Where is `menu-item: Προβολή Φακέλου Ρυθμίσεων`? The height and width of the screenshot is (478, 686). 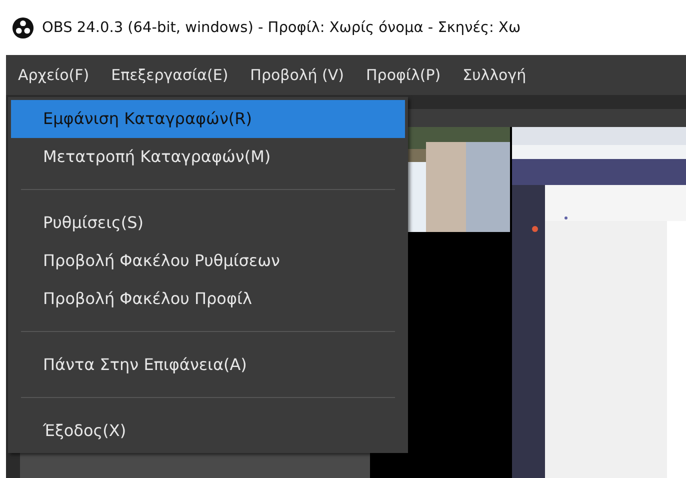
menu-item: Προβολή Φακέλου Ρυθμίσεων is located at coordinates (208, 261).